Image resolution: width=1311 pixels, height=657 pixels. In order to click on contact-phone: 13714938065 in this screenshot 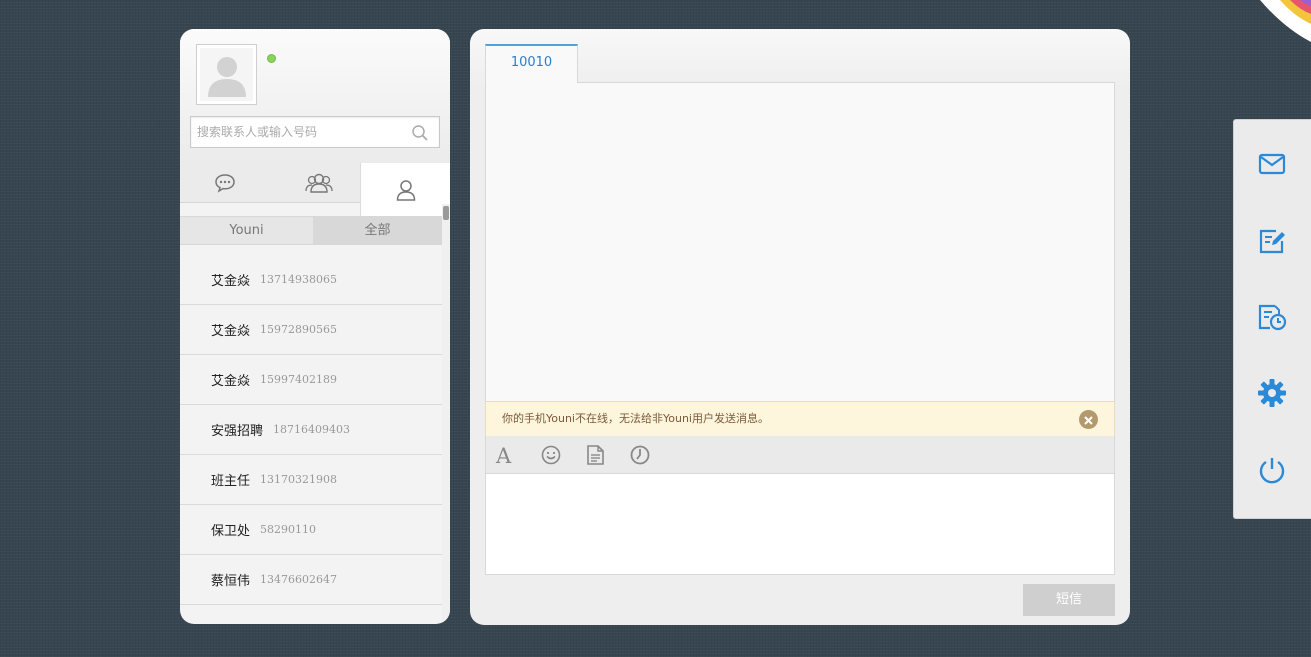, I will do `click(298, 279)`.